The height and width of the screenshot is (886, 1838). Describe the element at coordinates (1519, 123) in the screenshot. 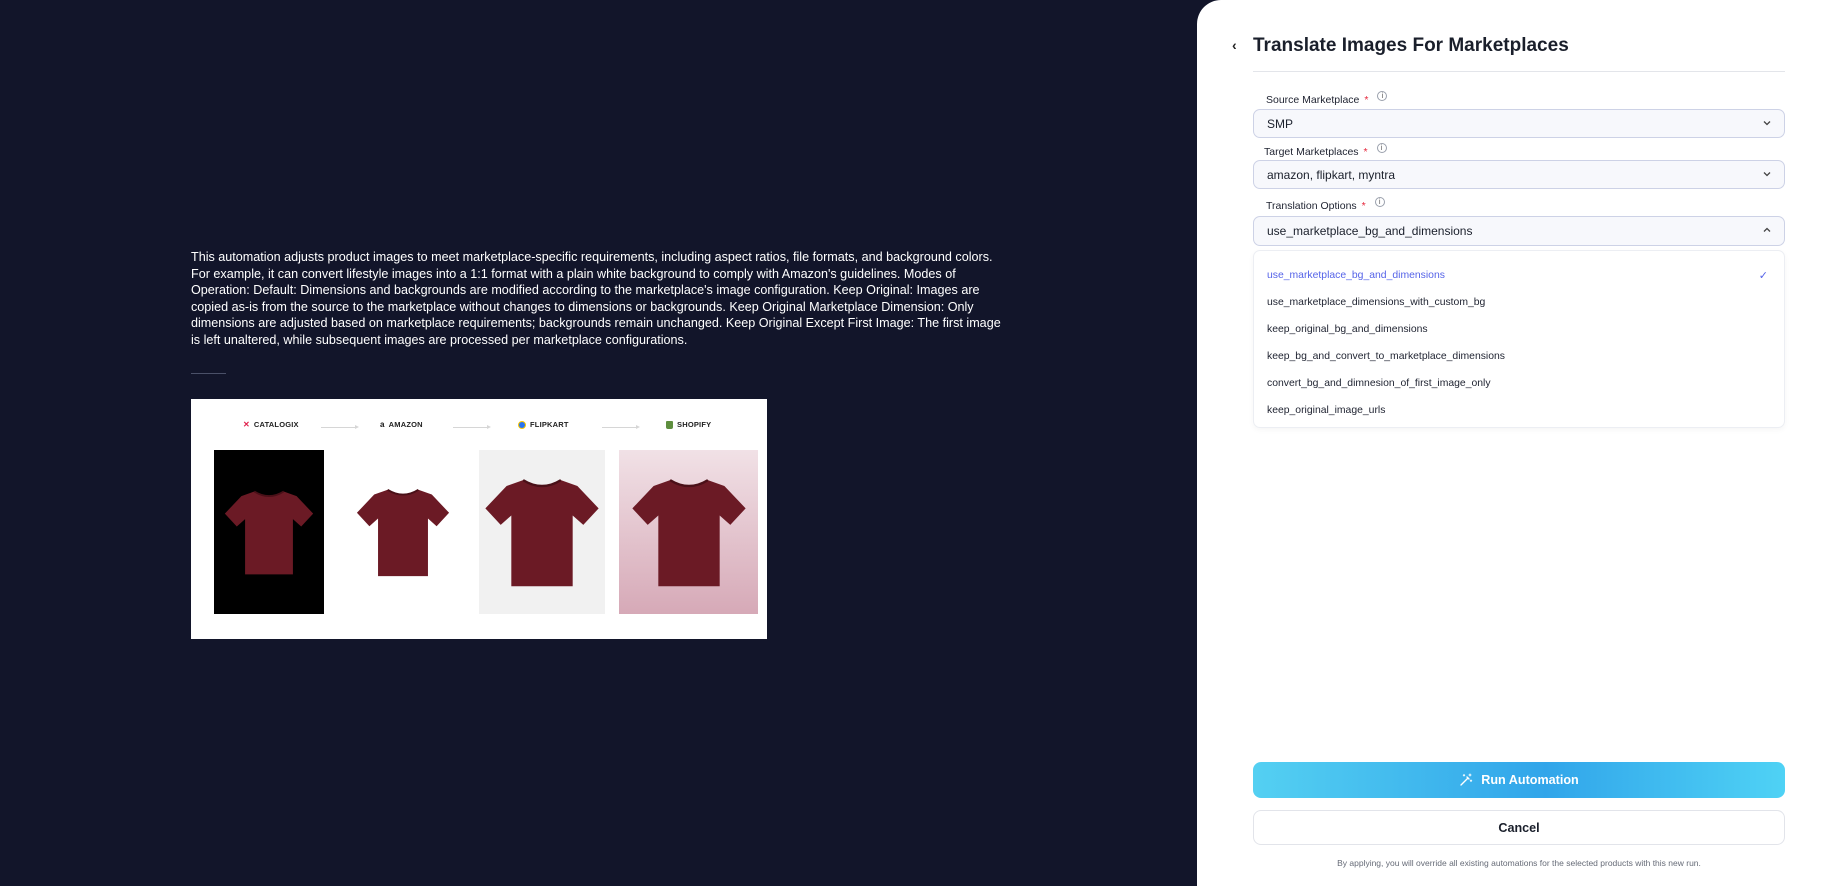

I see `source-marketplace-select: SMP` at that location.